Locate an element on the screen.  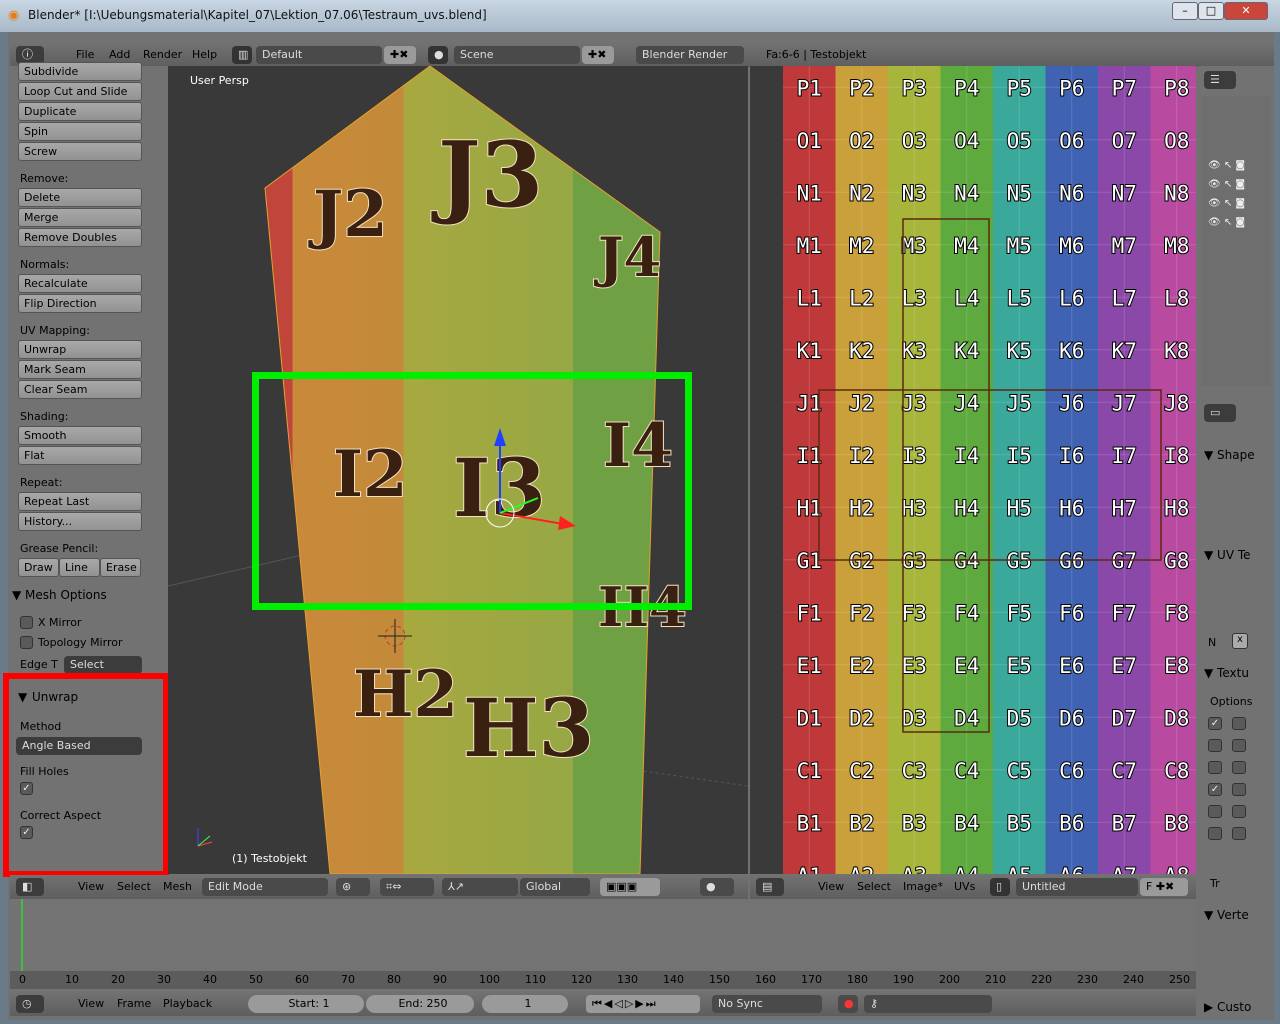
select-mode-buttons: ▣▣▣ is located at coordinates (630, 887).